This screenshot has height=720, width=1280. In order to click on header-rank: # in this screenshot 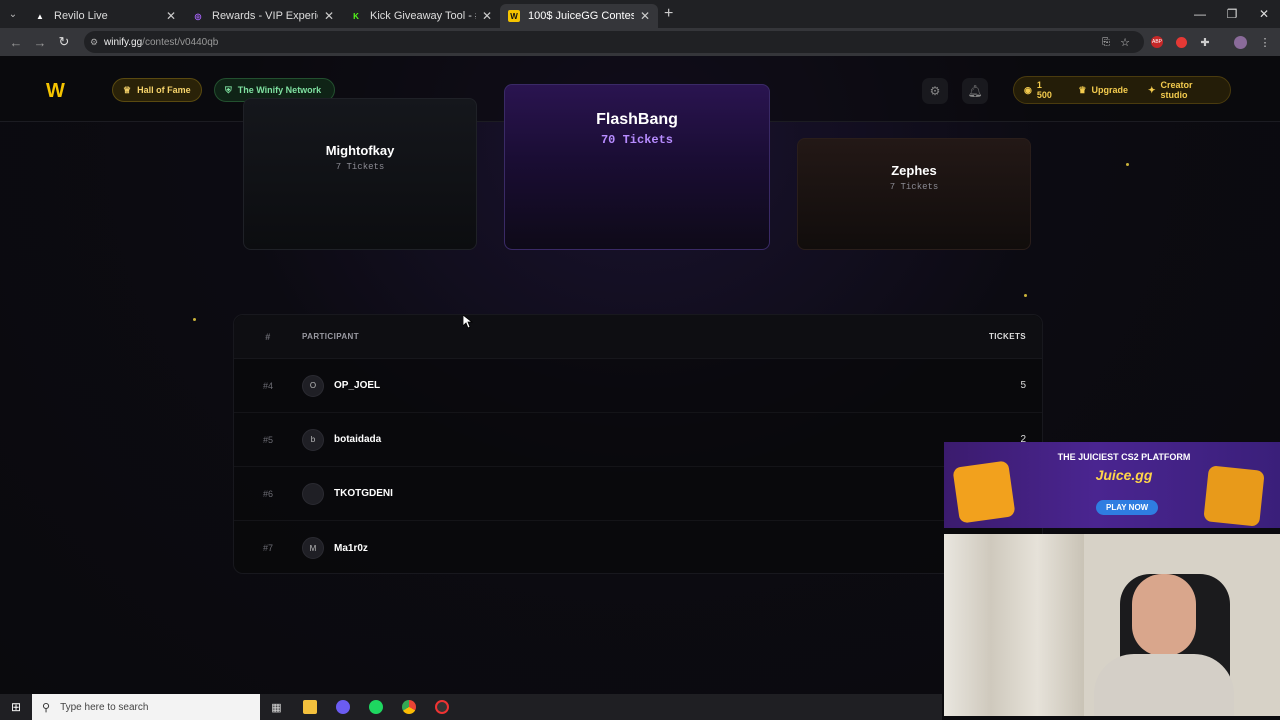, I will do `click(268, 336)`.